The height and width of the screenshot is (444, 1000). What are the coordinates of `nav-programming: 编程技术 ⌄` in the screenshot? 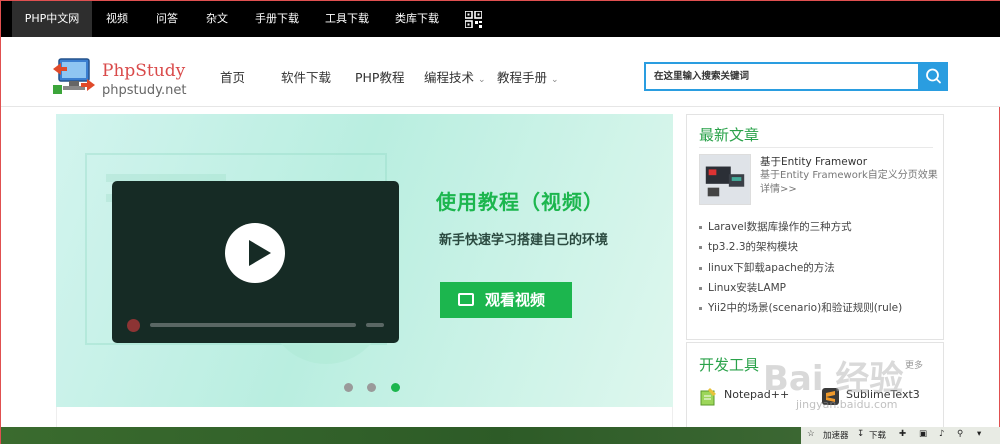 It's located at (455, 76).